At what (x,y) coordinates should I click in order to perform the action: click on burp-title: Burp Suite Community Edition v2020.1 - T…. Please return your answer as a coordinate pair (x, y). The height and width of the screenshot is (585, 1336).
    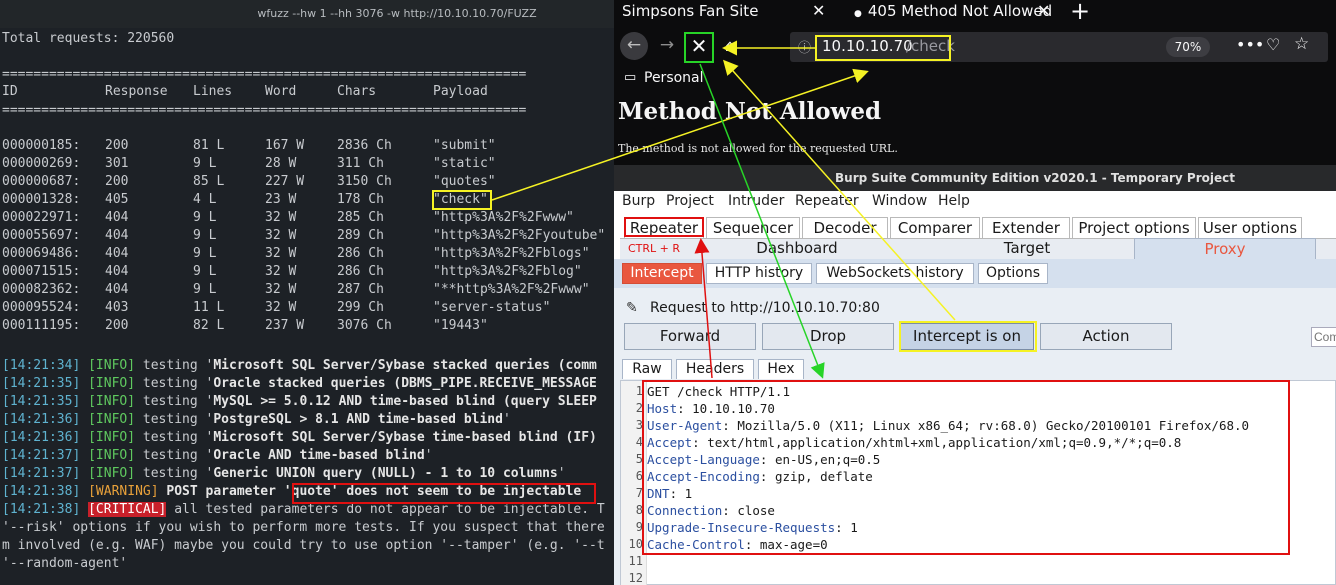
    Looking at the image, I should click on (975, 178).